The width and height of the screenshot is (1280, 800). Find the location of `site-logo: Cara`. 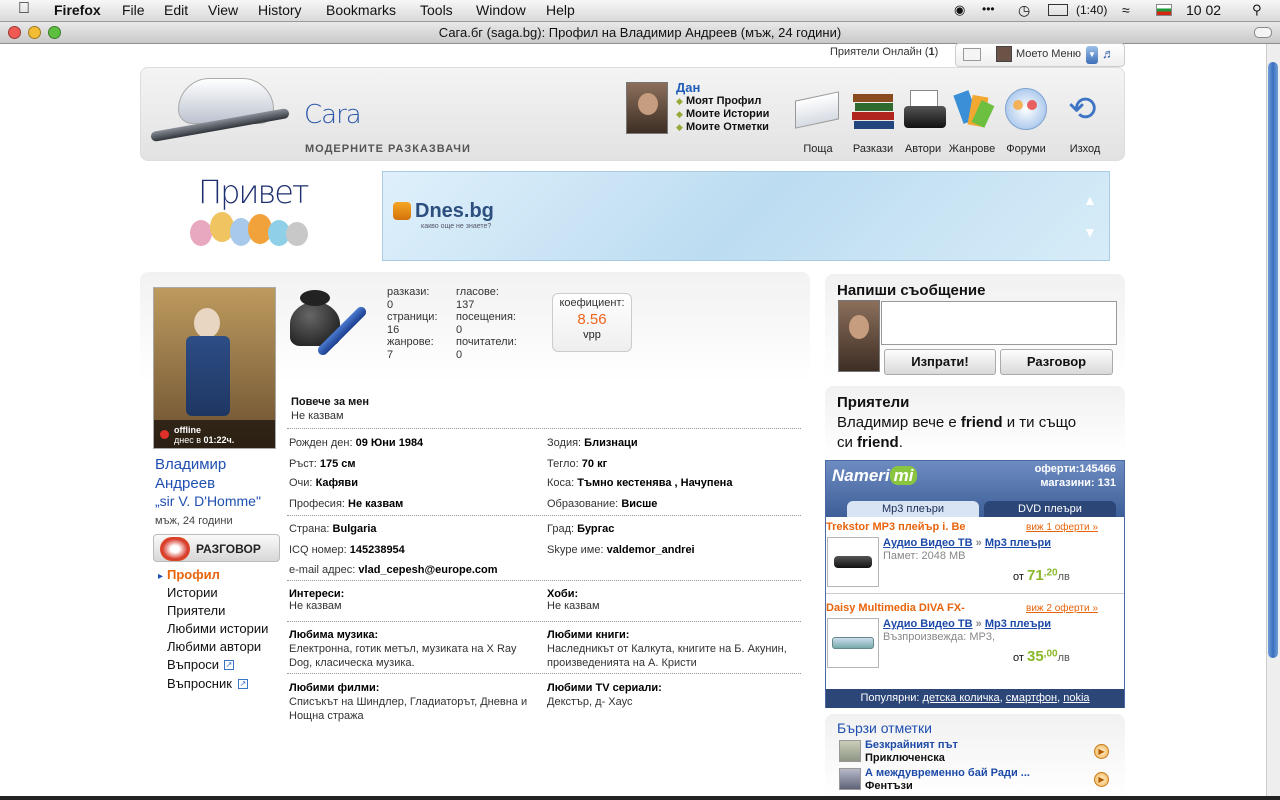

site-logo: Cara is located at coordinates (333, 115).